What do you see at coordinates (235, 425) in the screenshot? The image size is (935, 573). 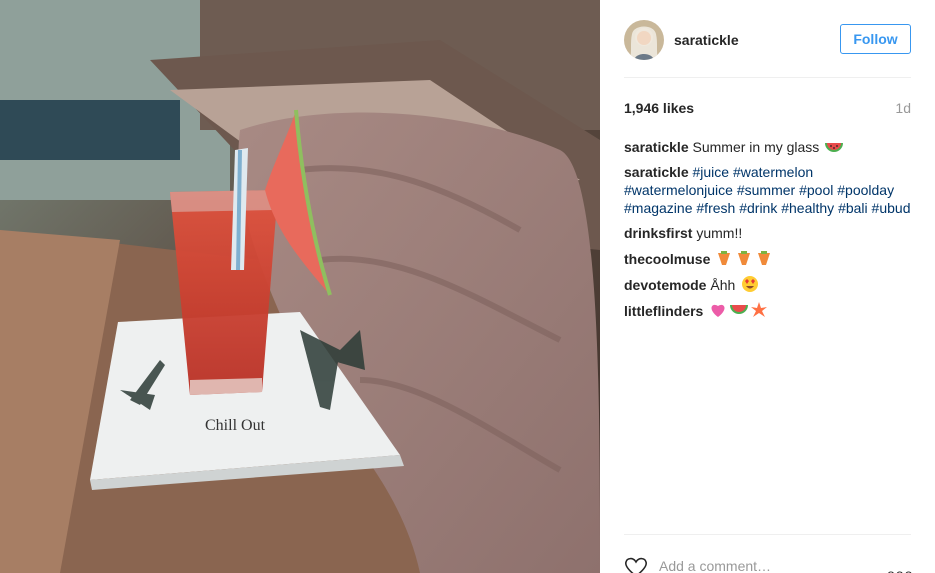 I see `magazine-title: Chill Out` at bounding box center [235, 425].